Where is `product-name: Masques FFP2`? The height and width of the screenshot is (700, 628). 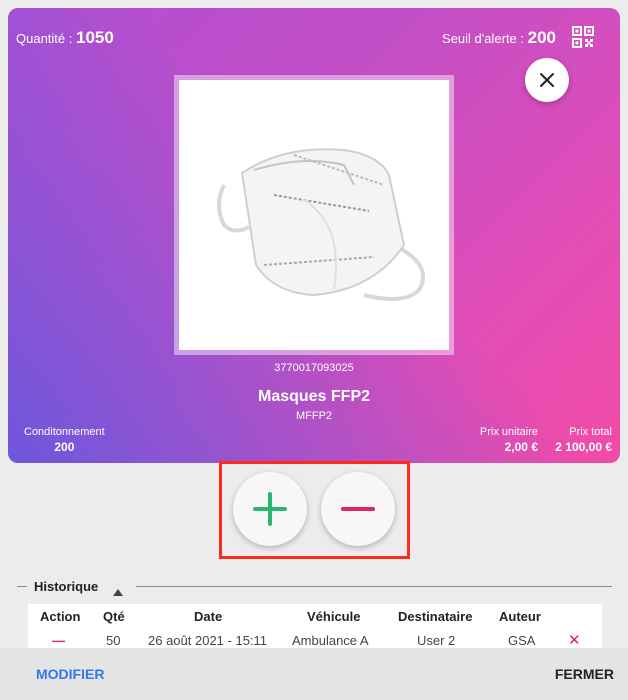
product-name: Masques FFP2 is located at coordinates (314, 396).